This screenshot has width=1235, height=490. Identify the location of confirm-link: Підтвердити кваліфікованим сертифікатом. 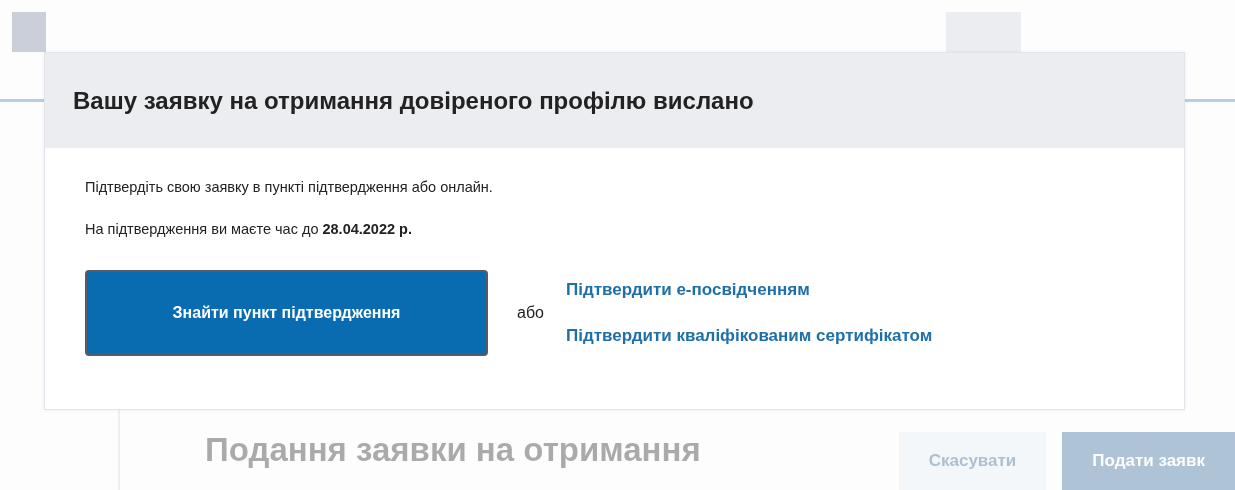
(749, 336).